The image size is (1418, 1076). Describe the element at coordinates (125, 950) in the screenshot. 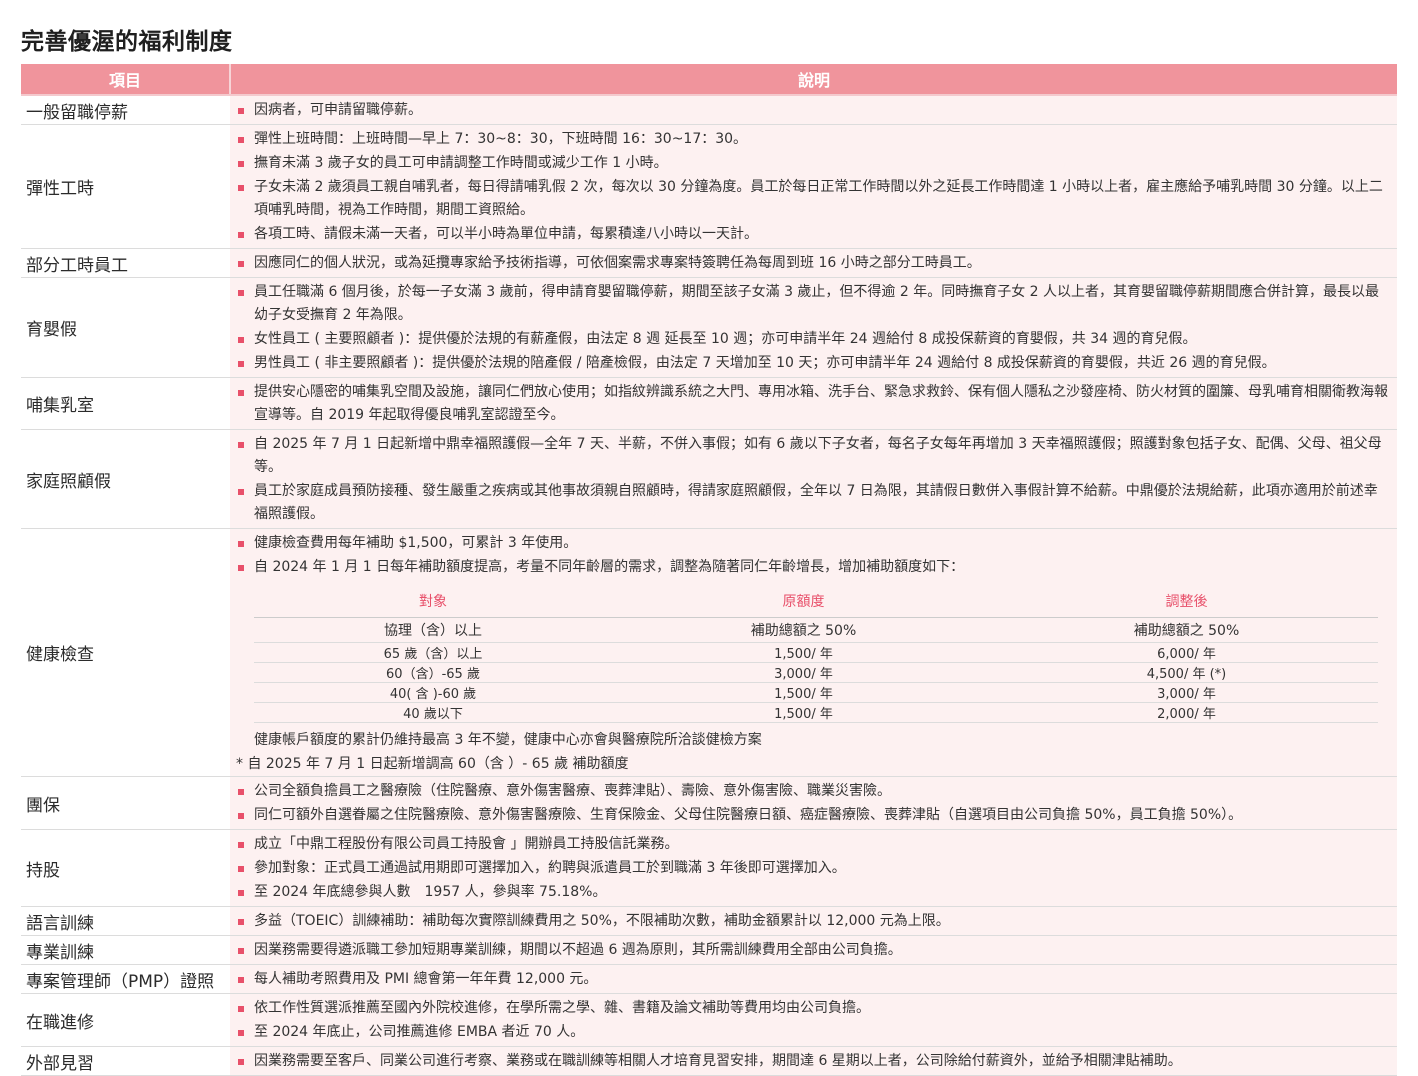

I see `row-item-label: 專業訓練` at that location.